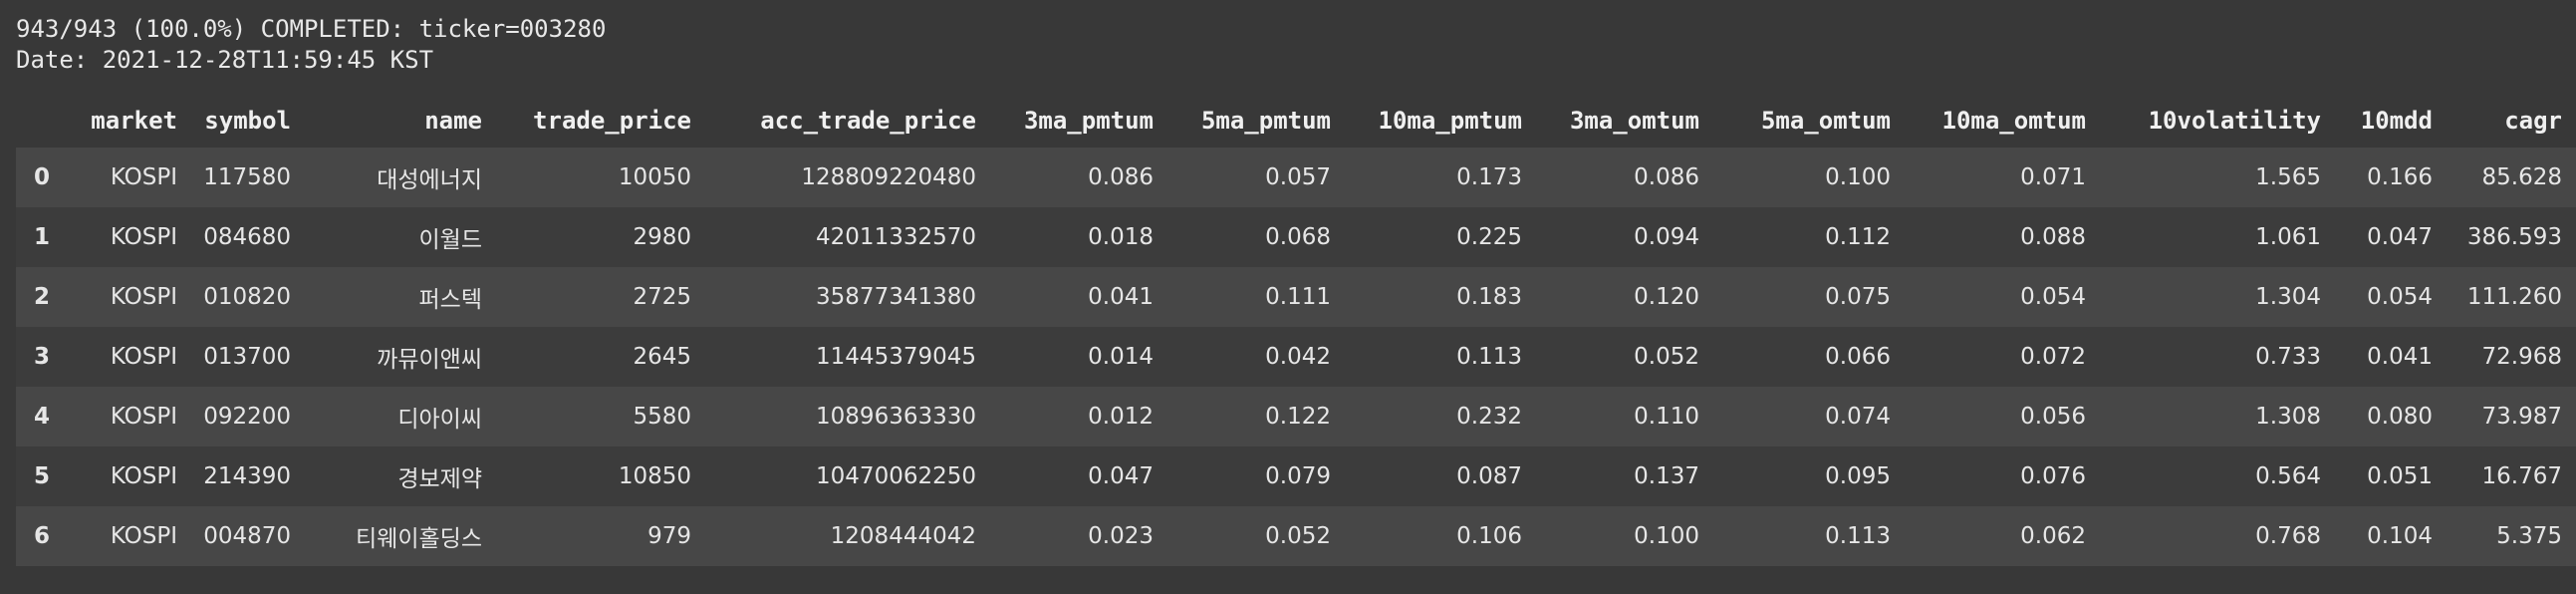 The width and height of the screenshot is (2576, 594). I want to click on column-header-market: market, so click(134, 121).